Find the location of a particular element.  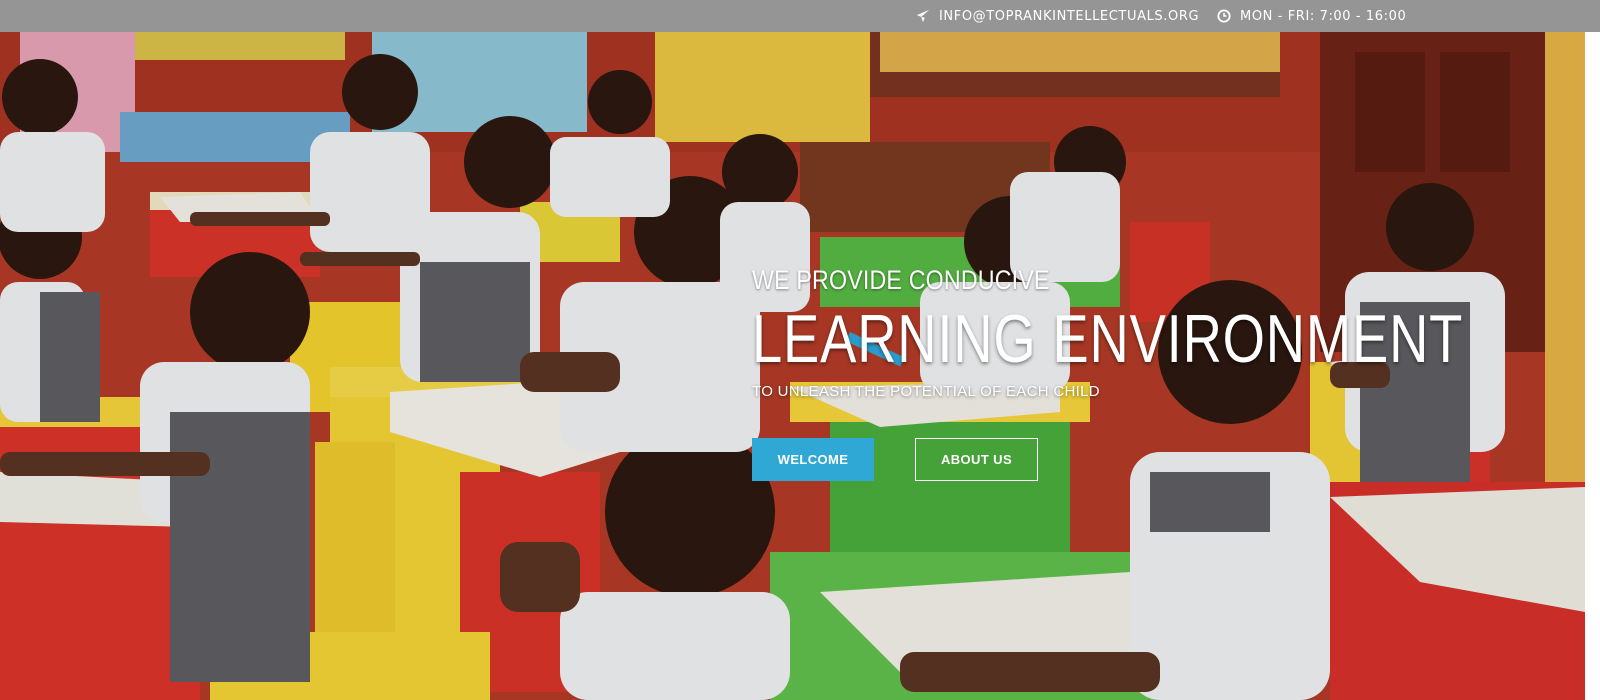

opening-hours: MON - FRI: 7:00 - 16:00 is located at coordinates (1311, 16).